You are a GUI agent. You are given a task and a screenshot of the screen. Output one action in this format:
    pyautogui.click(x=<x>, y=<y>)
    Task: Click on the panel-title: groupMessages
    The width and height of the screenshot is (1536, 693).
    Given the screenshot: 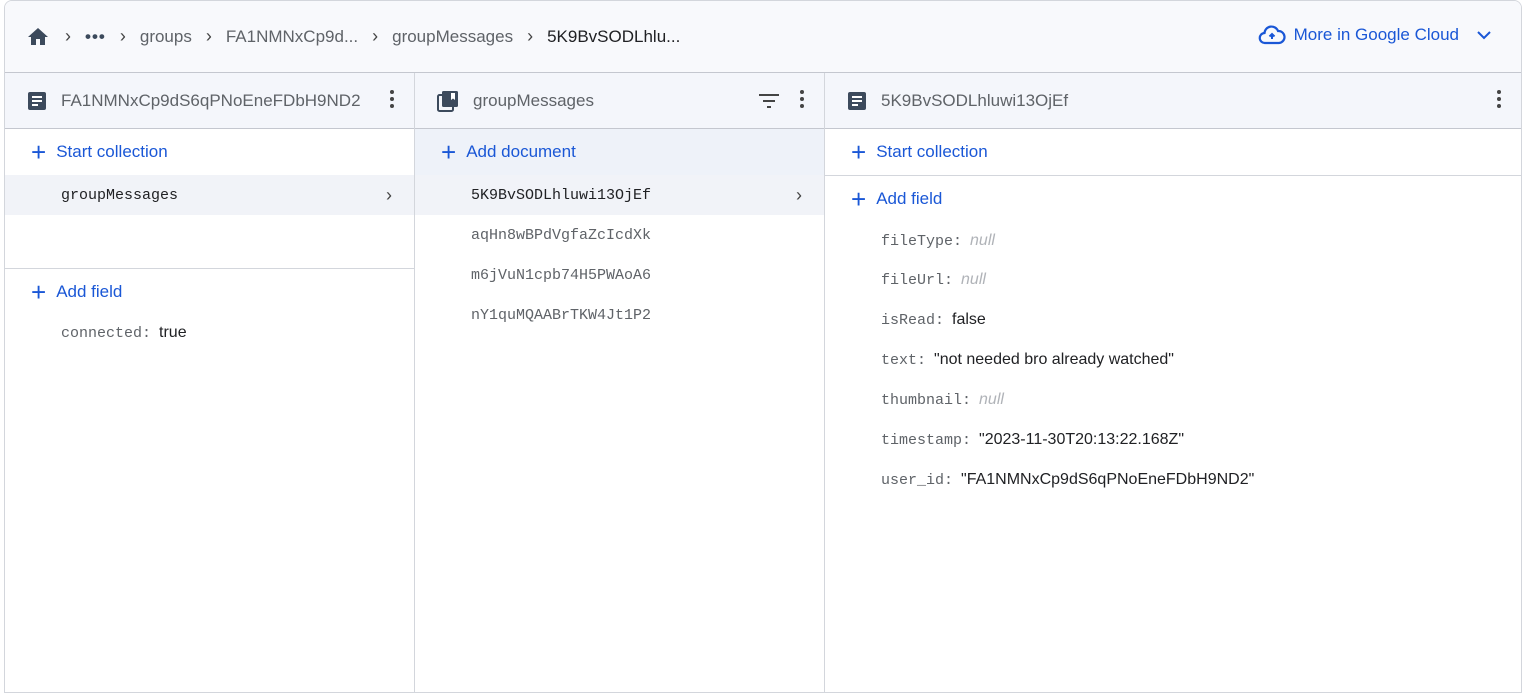 What is the action you would take?
    pyautogui.click(x=533, y=100)
    